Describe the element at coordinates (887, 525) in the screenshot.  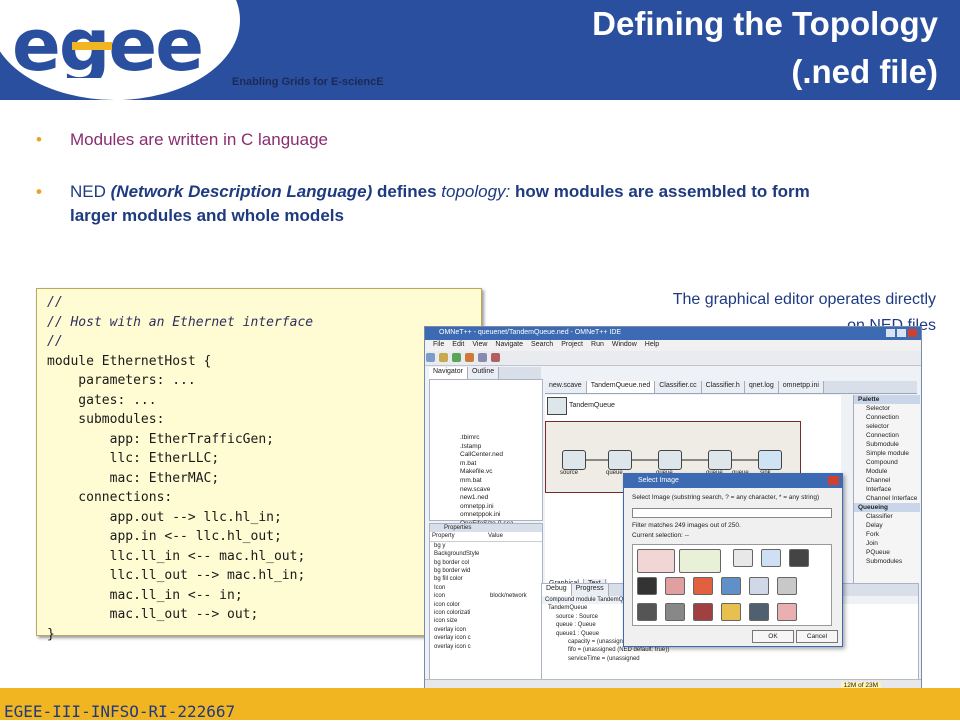
I see `palette-item: Delay` at that location.